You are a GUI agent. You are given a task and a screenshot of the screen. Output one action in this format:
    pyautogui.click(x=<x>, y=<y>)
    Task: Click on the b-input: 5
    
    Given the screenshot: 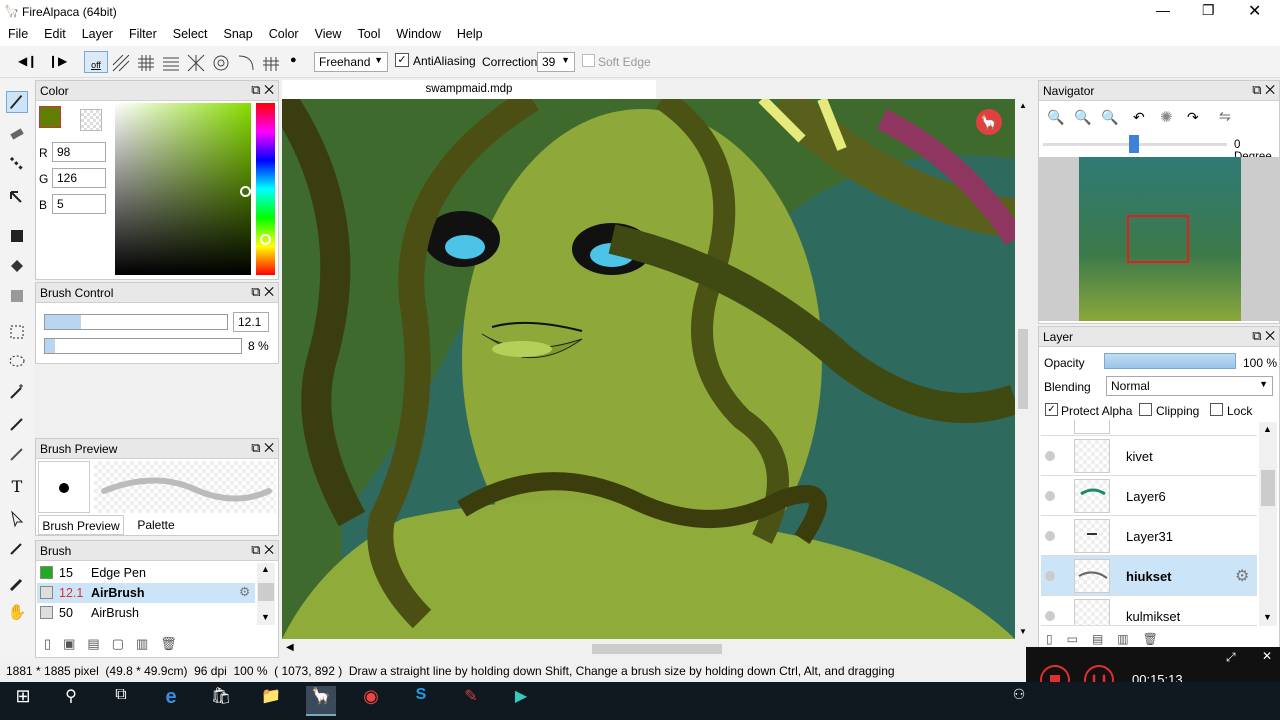 What is the action you would take?
    pyautogui.click(x=79, y=204)
    